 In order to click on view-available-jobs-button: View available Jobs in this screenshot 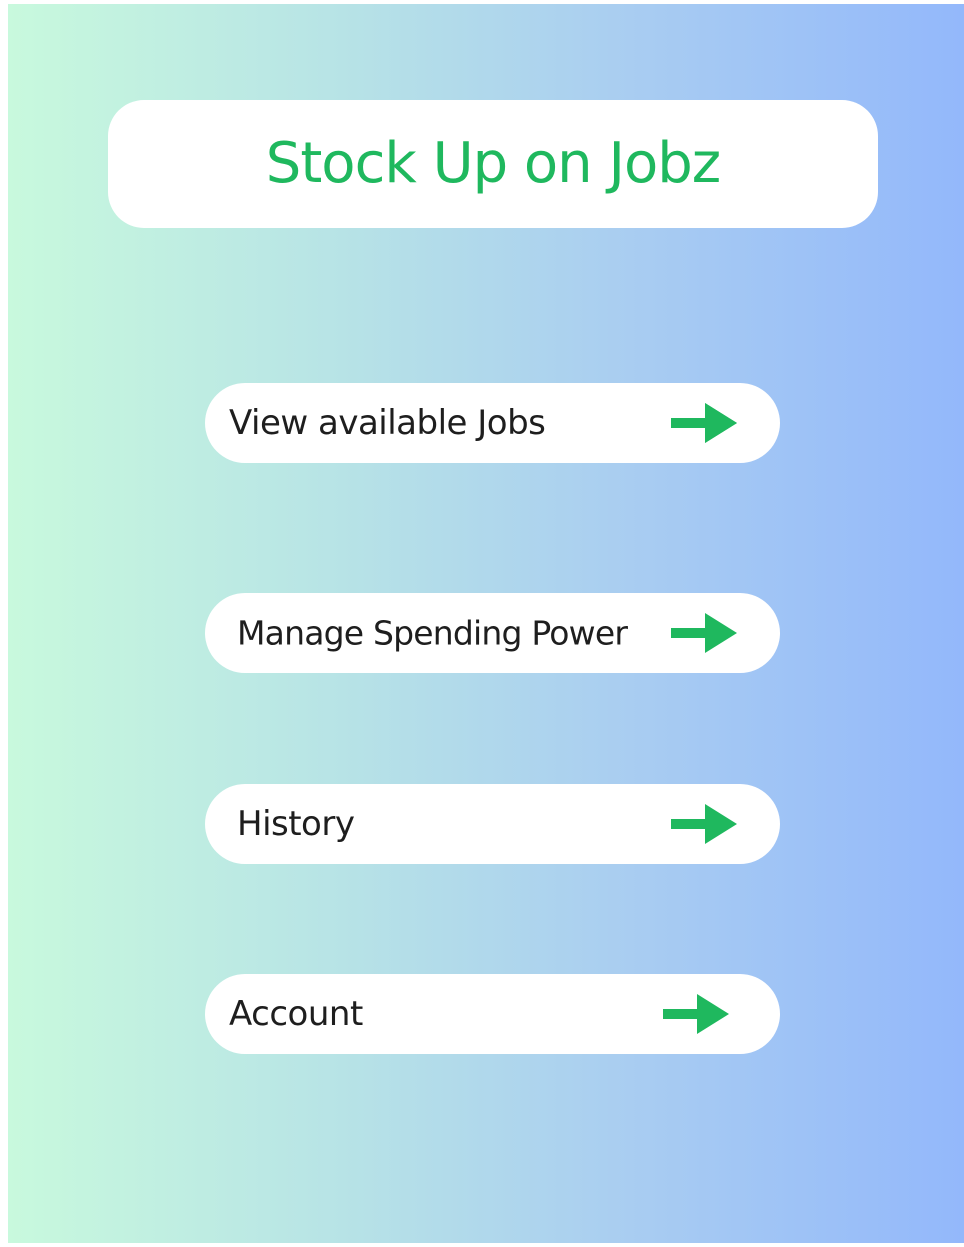, I will do `click(492, 423)`.